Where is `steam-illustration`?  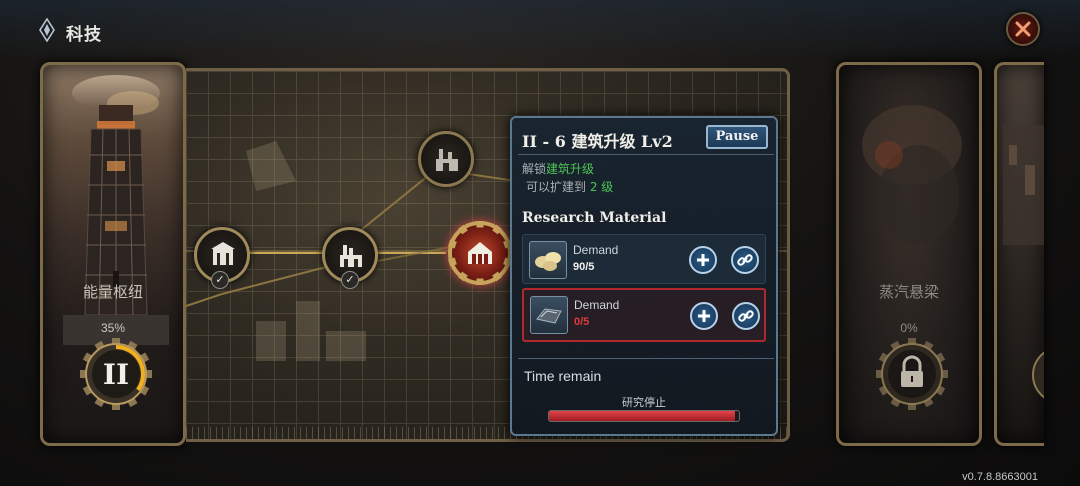
steam-illustration is located at coordinates (912, 175).